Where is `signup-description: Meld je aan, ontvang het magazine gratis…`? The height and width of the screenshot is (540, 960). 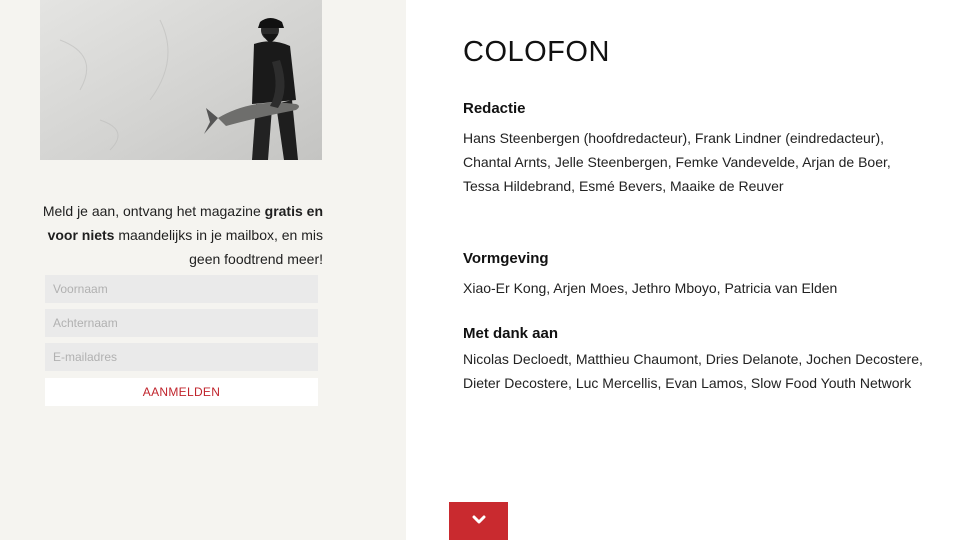 signup-description: Meld je aan, ontvang het magazine gratis… is located at coordinates (182, 235).